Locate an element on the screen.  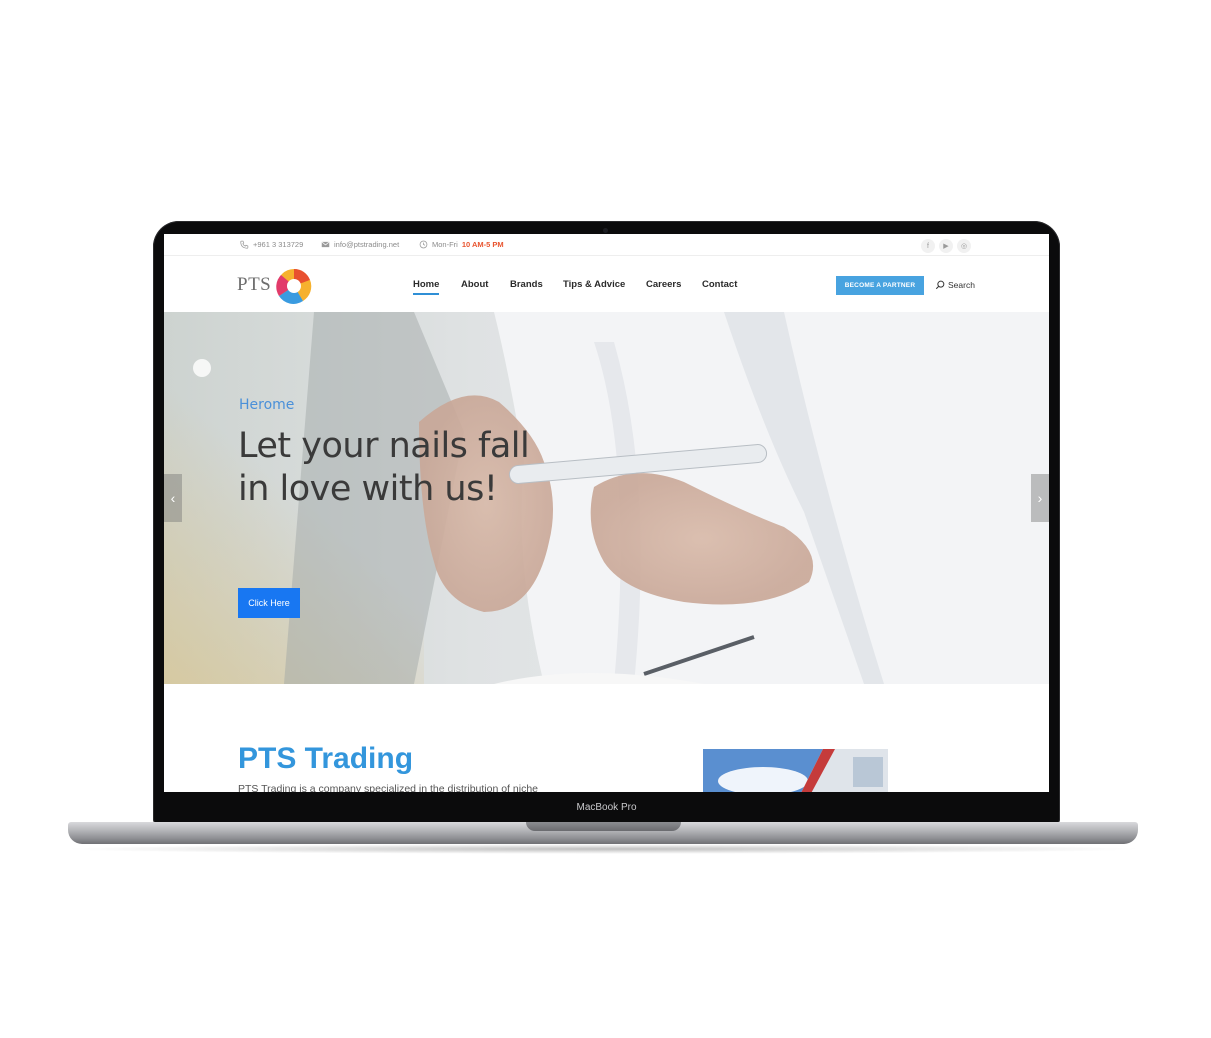
laptop-shadow is located at coordinates (603, 849).